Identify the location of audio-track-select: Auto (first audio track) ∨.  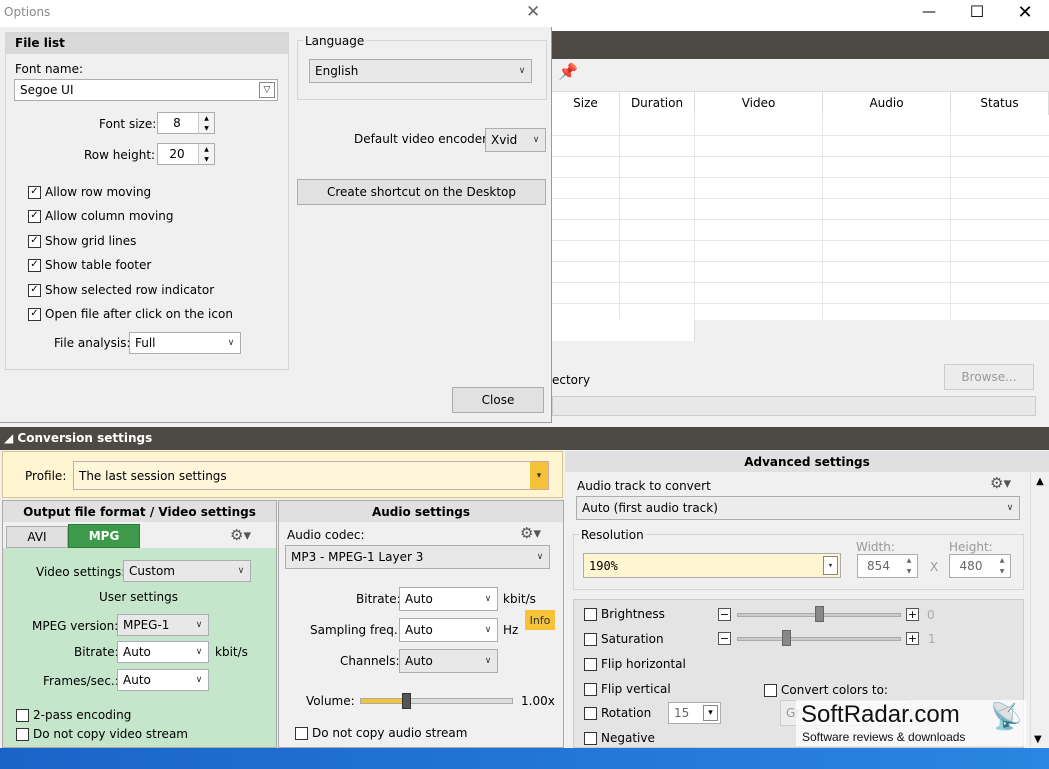
(798, 508).